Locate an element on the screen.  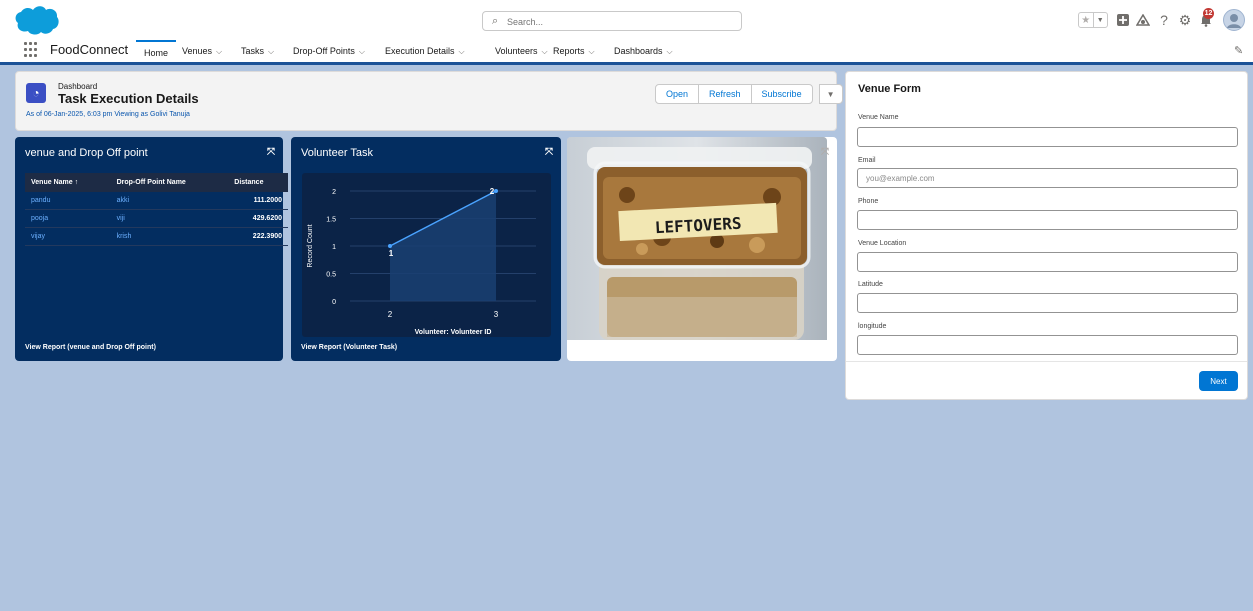
form-divider is located at coordinates (1046, 361).